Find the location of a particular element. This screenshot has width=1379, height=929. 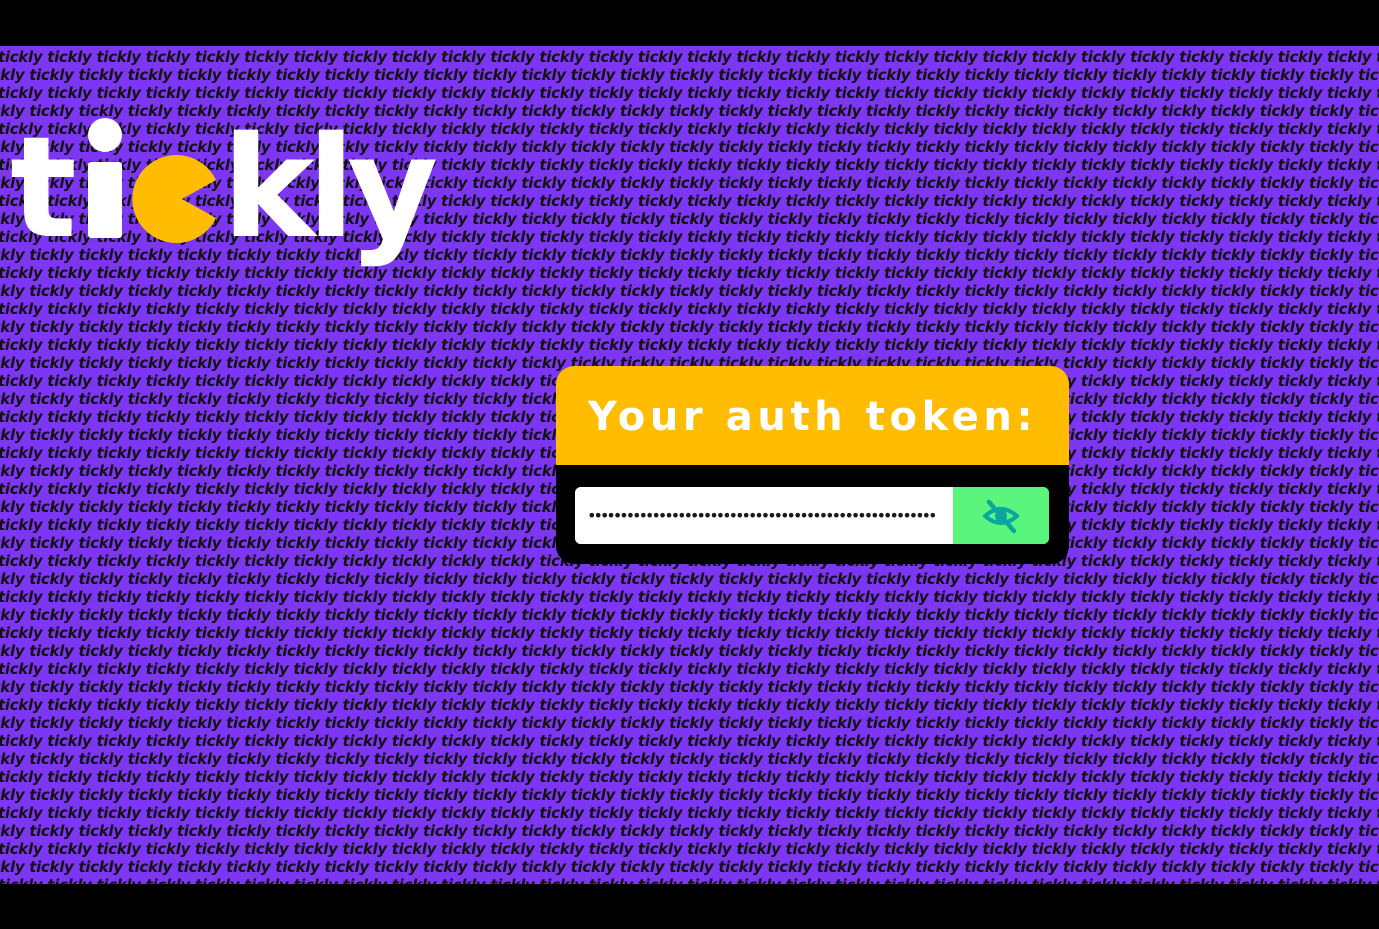

tickly-logo-mark: t kly is located at coordinates (227, 193).